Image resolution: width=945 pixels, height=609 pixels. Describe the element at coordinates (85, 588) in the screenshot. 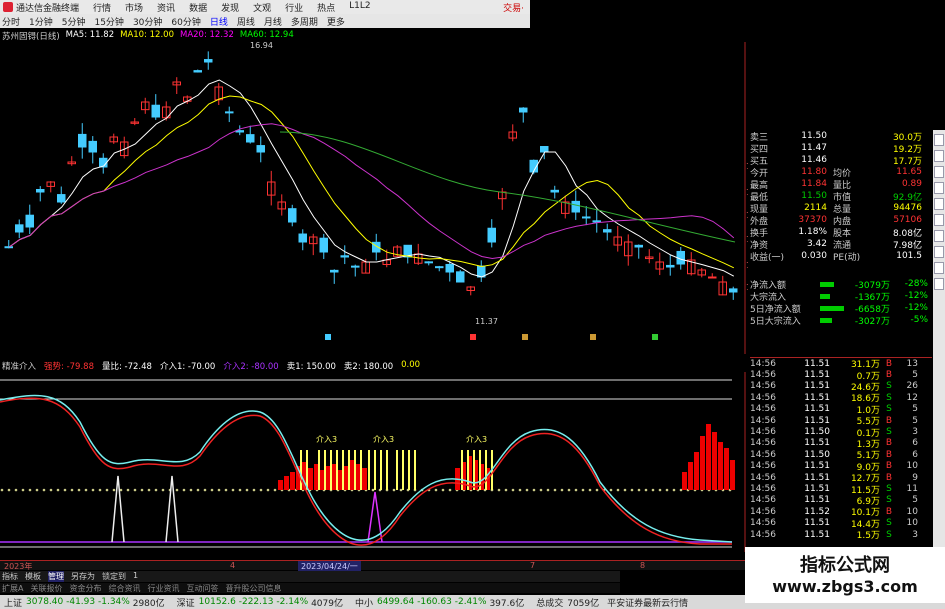

I see `bottom-tab: 资金分布` at that location.